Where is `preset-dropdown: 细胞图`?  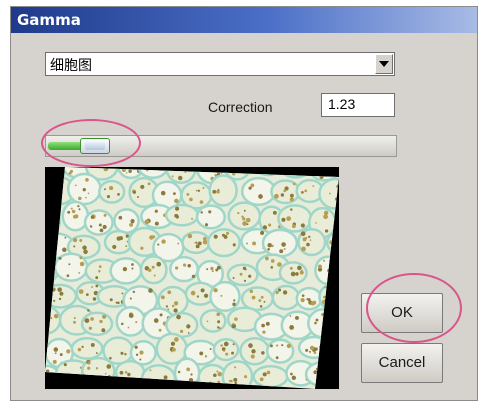
preset-dropdown: 细胞图 is located at coordinates (220, 64).